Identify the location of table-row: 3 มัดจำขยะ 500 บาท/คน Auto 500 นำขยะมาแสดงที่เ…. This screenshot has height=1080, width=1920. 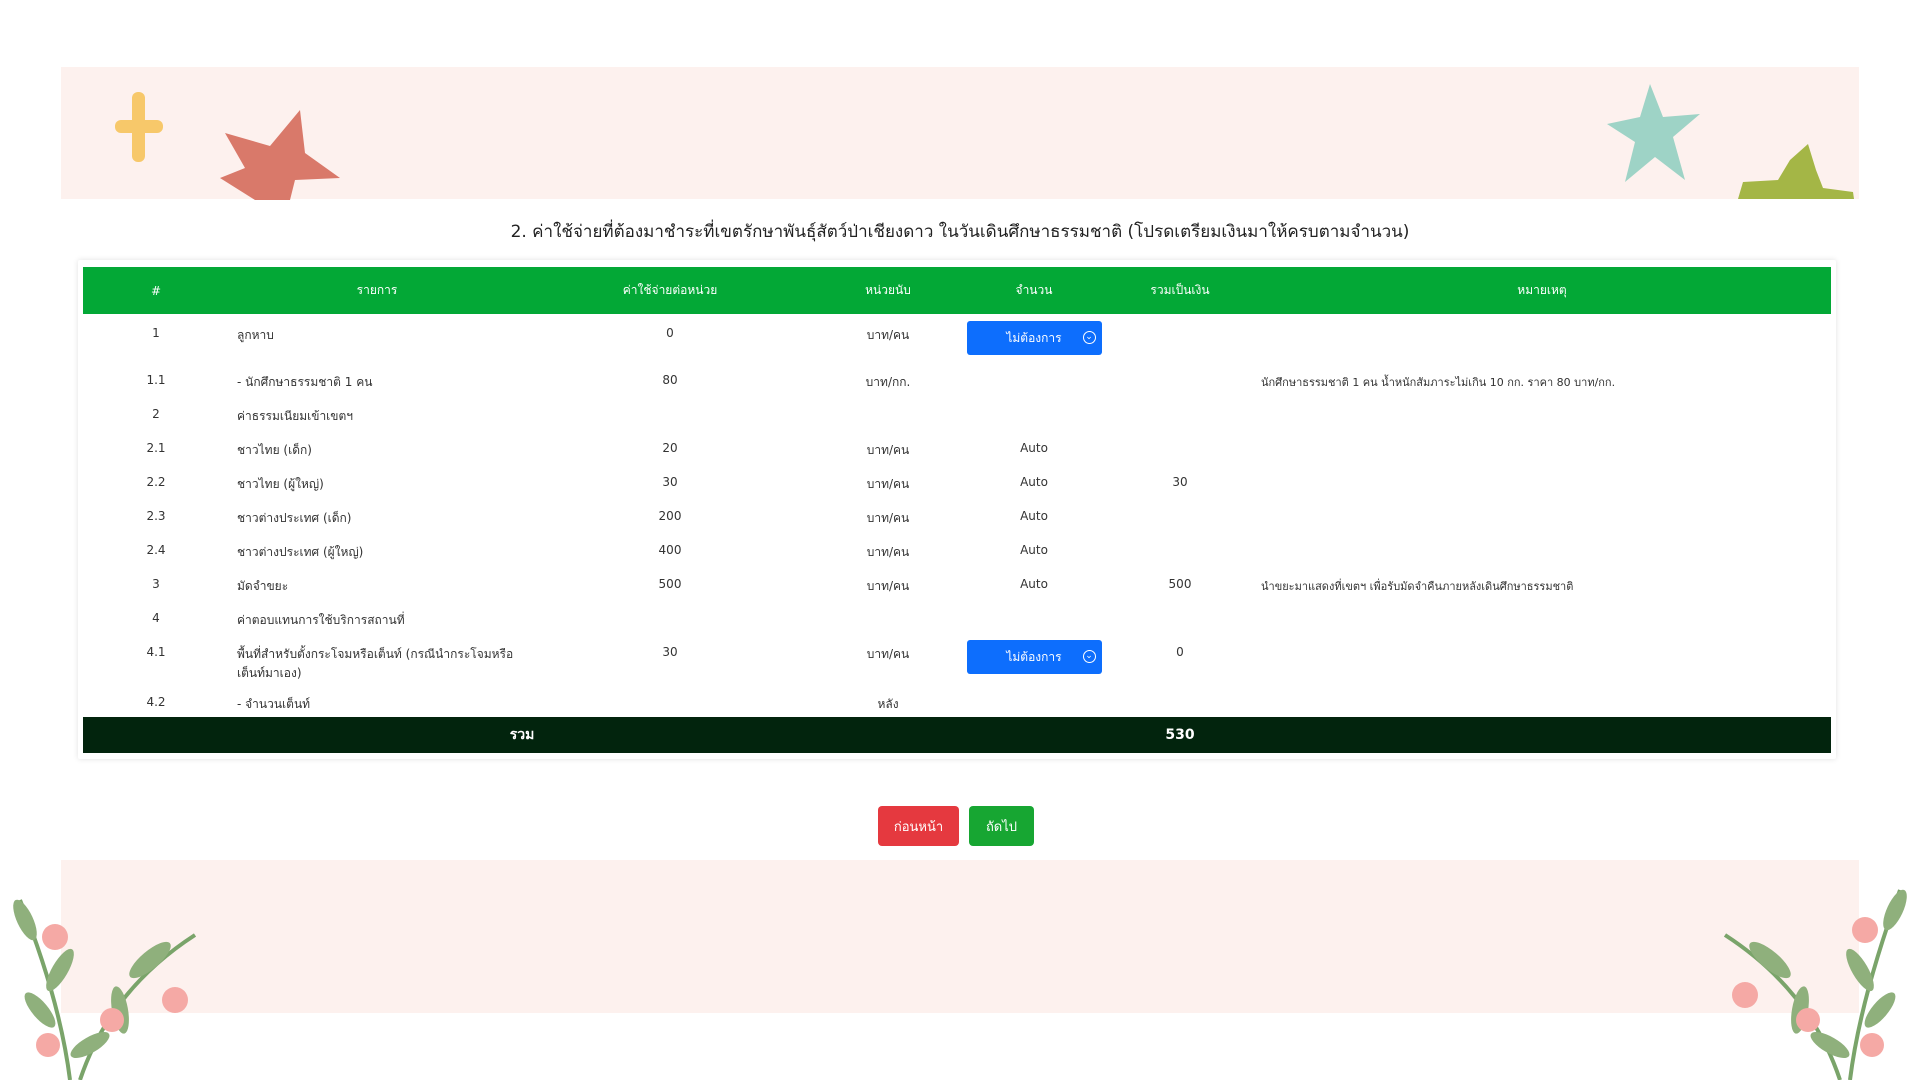
(957, 582).